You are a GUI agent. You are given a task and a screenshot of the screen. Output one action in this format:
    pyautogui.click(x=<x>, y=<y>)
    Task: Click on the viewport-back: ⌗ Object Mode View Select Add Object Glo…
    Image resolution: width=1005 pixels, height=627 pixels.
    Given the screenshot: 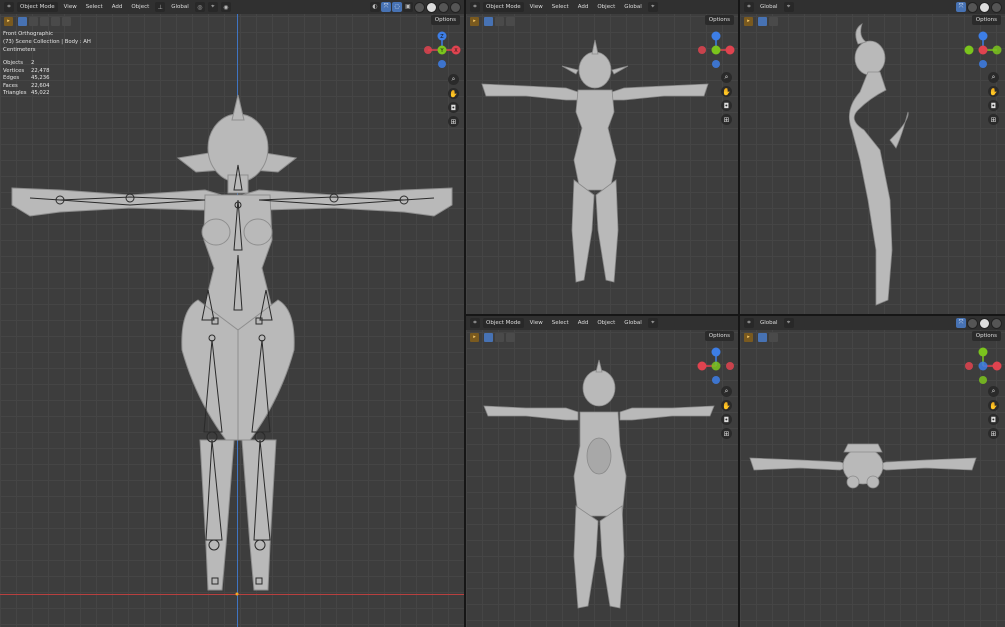 What is the action you would take?
    pyautogui.click(x=602, y=471)
    